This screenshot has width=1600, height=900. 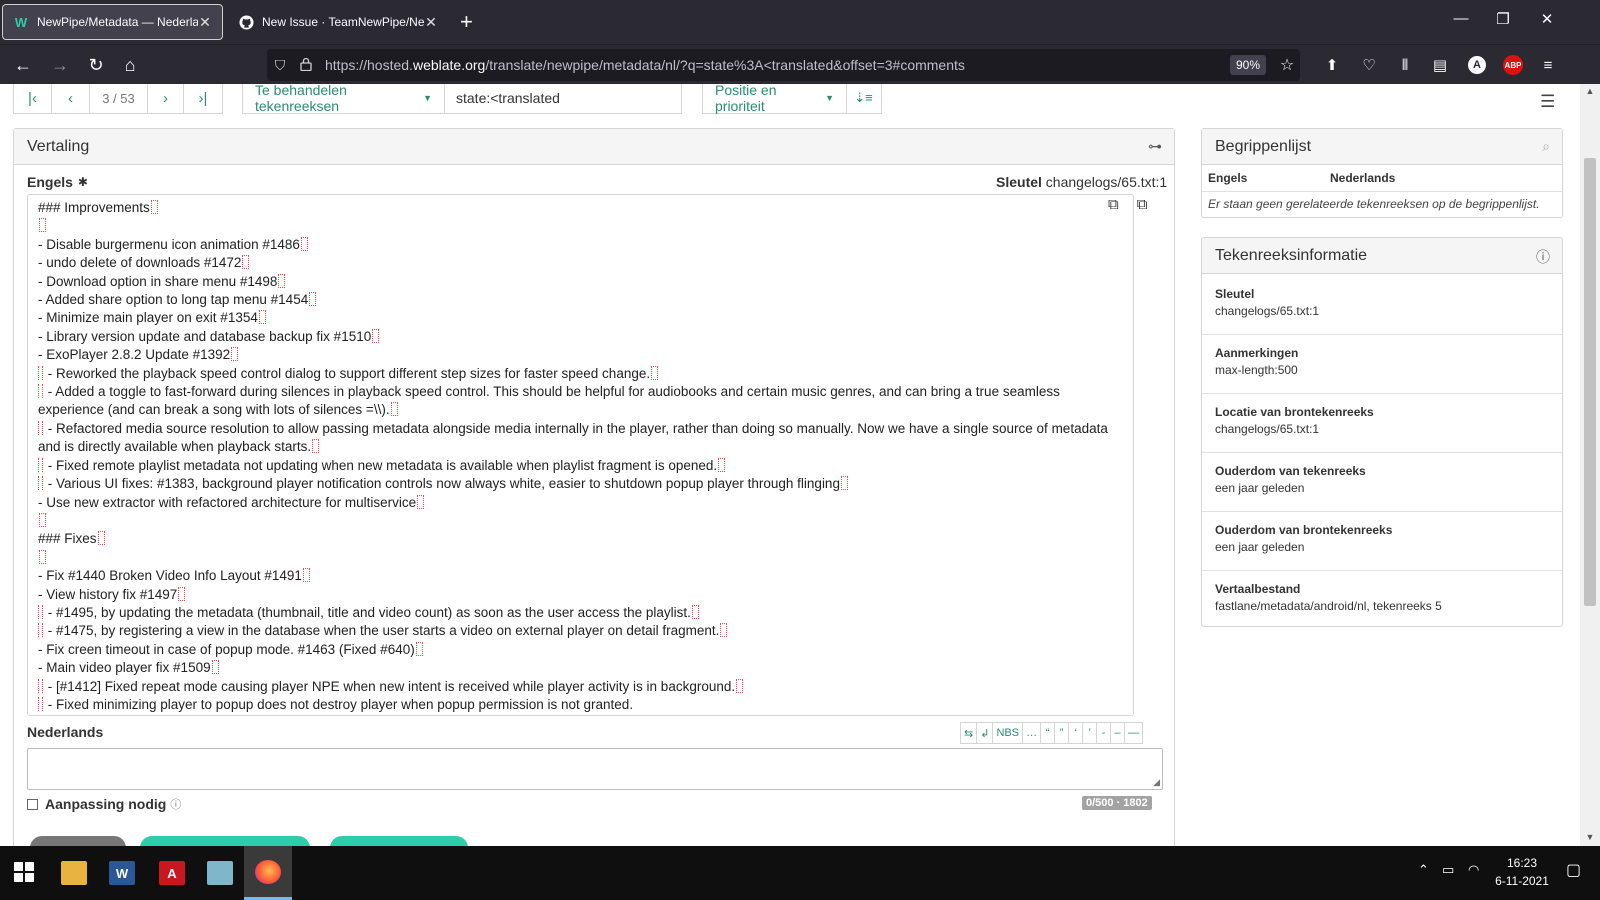 What do you see at coordinates (57, 182) in the screenshot?
I see `source-language-label: Engels ✱` at bounding box center [57, 182].